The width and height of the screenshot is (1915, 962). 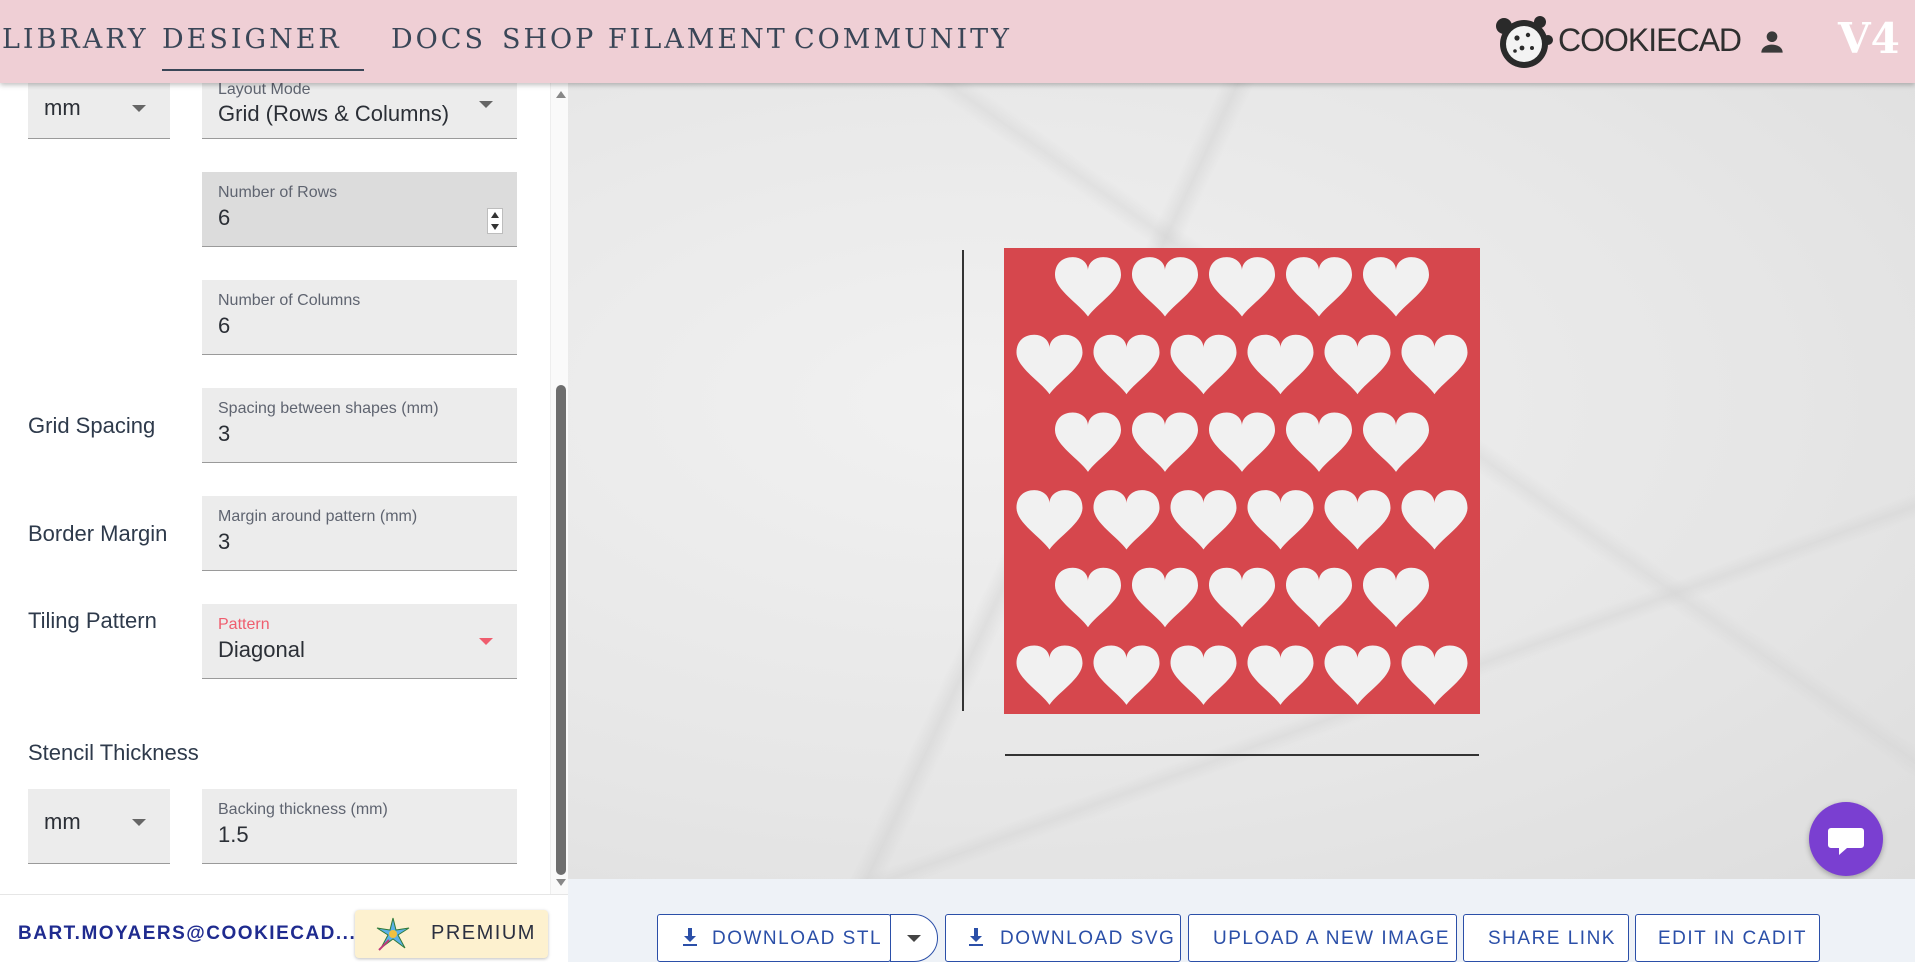 I want to click on layout-mode-label: Layout Mode, so click(x=264, y=90).